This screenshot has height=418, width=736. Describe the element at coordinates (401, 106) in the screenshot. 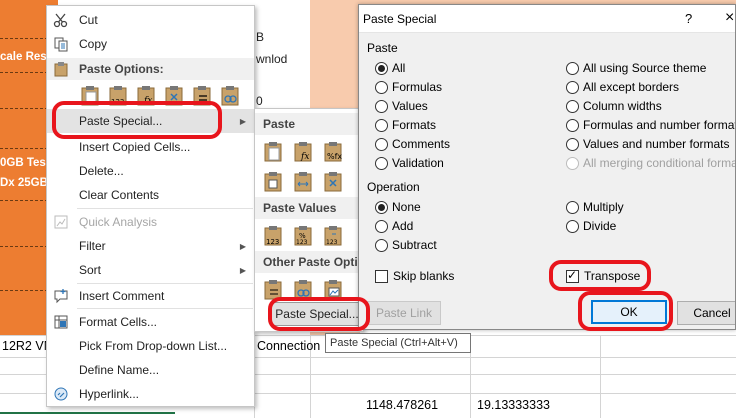

I see `radio-values: Values` at that location.